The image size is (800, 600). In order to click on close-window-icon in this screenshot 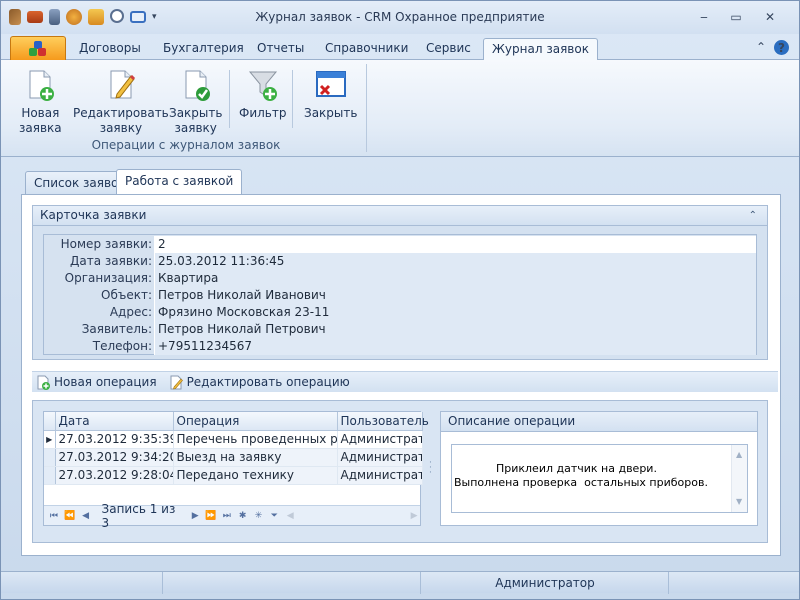, I will do `click(330, 84)`.